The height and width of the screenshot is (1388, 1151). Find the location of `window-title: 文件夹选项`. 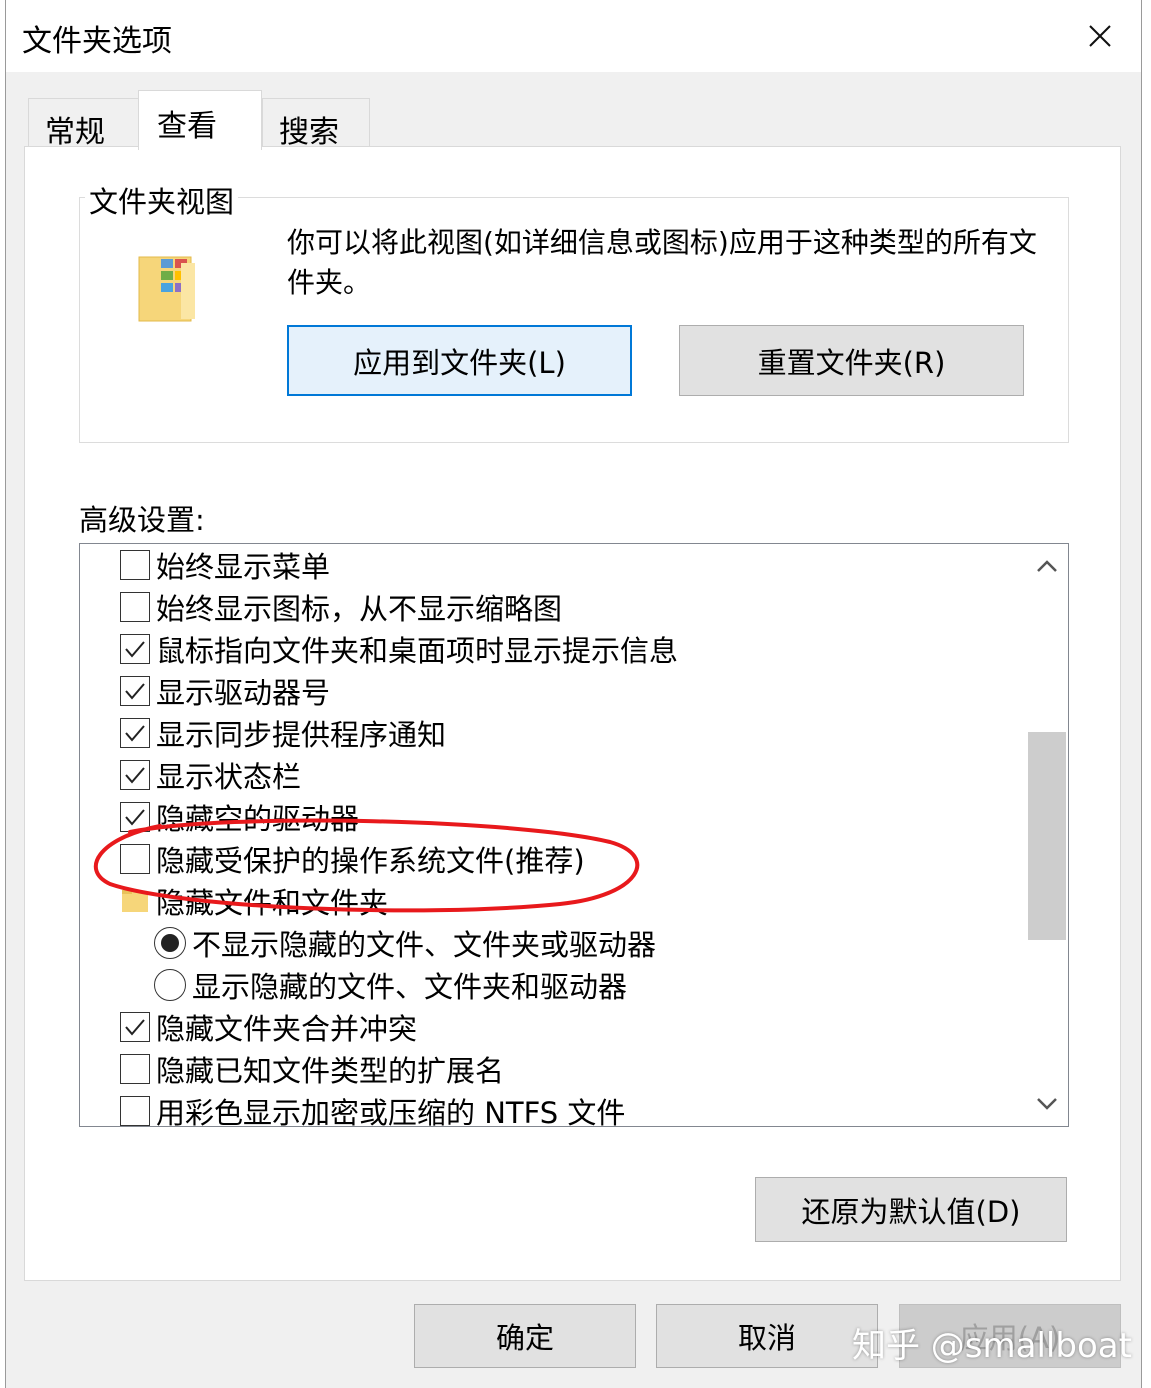

window-title: 文件夹选项 is located at coordinates (97, 41).